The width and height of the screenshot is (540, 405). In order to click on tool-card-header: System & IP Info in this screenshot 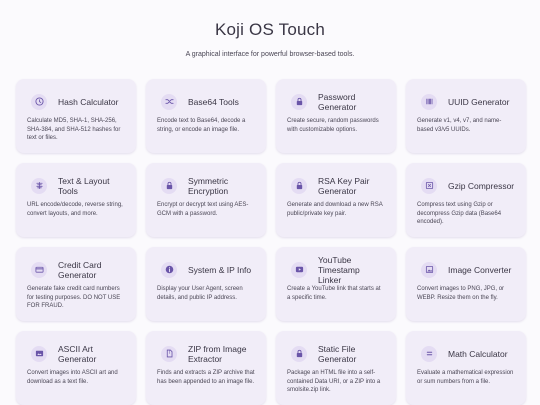, I will do `click(206, 269)`.